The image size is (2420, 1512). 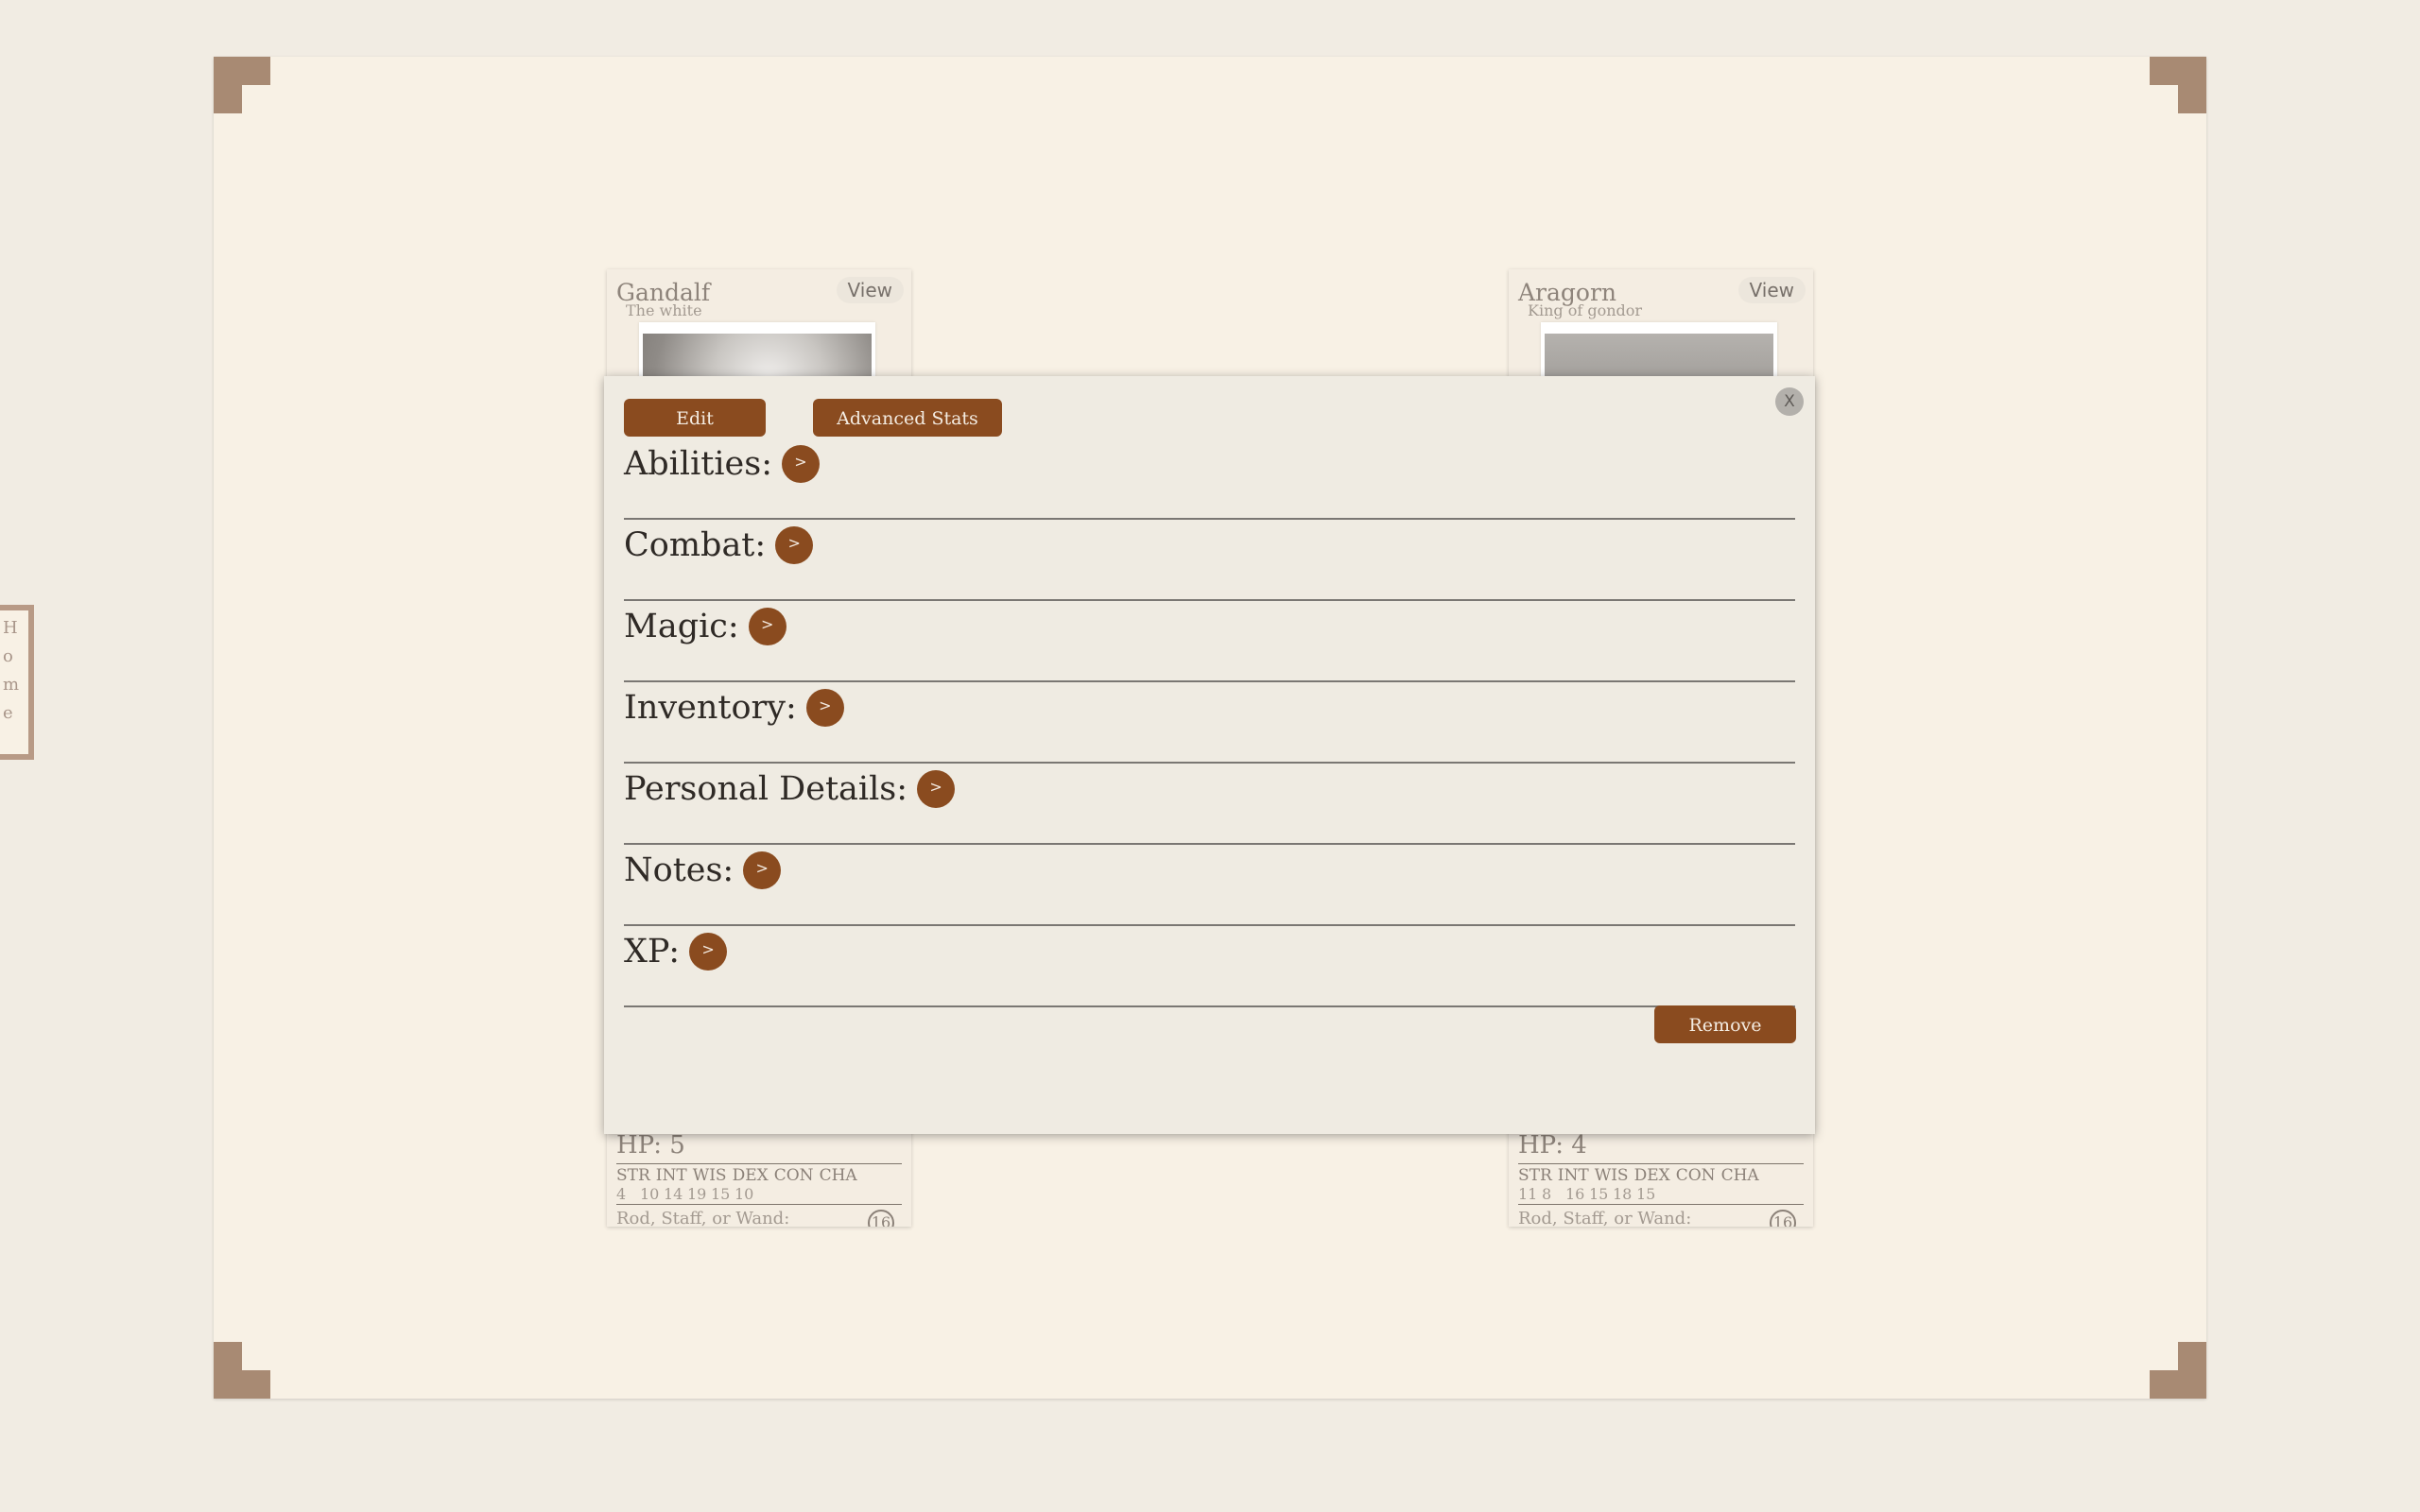 I want to click on stat-value: 19, so click(x=697, y=1194).